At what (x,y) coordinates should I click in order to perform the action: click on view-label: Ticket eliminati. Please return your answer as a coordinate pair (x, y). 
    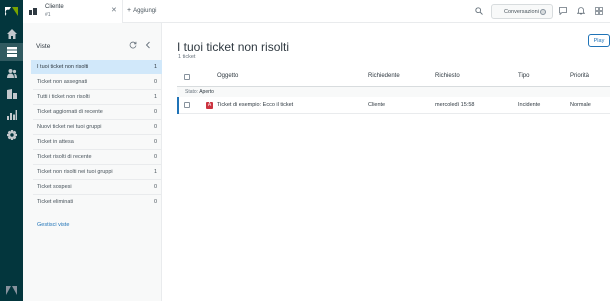
    Looking at the image, I should click on (55, 202).